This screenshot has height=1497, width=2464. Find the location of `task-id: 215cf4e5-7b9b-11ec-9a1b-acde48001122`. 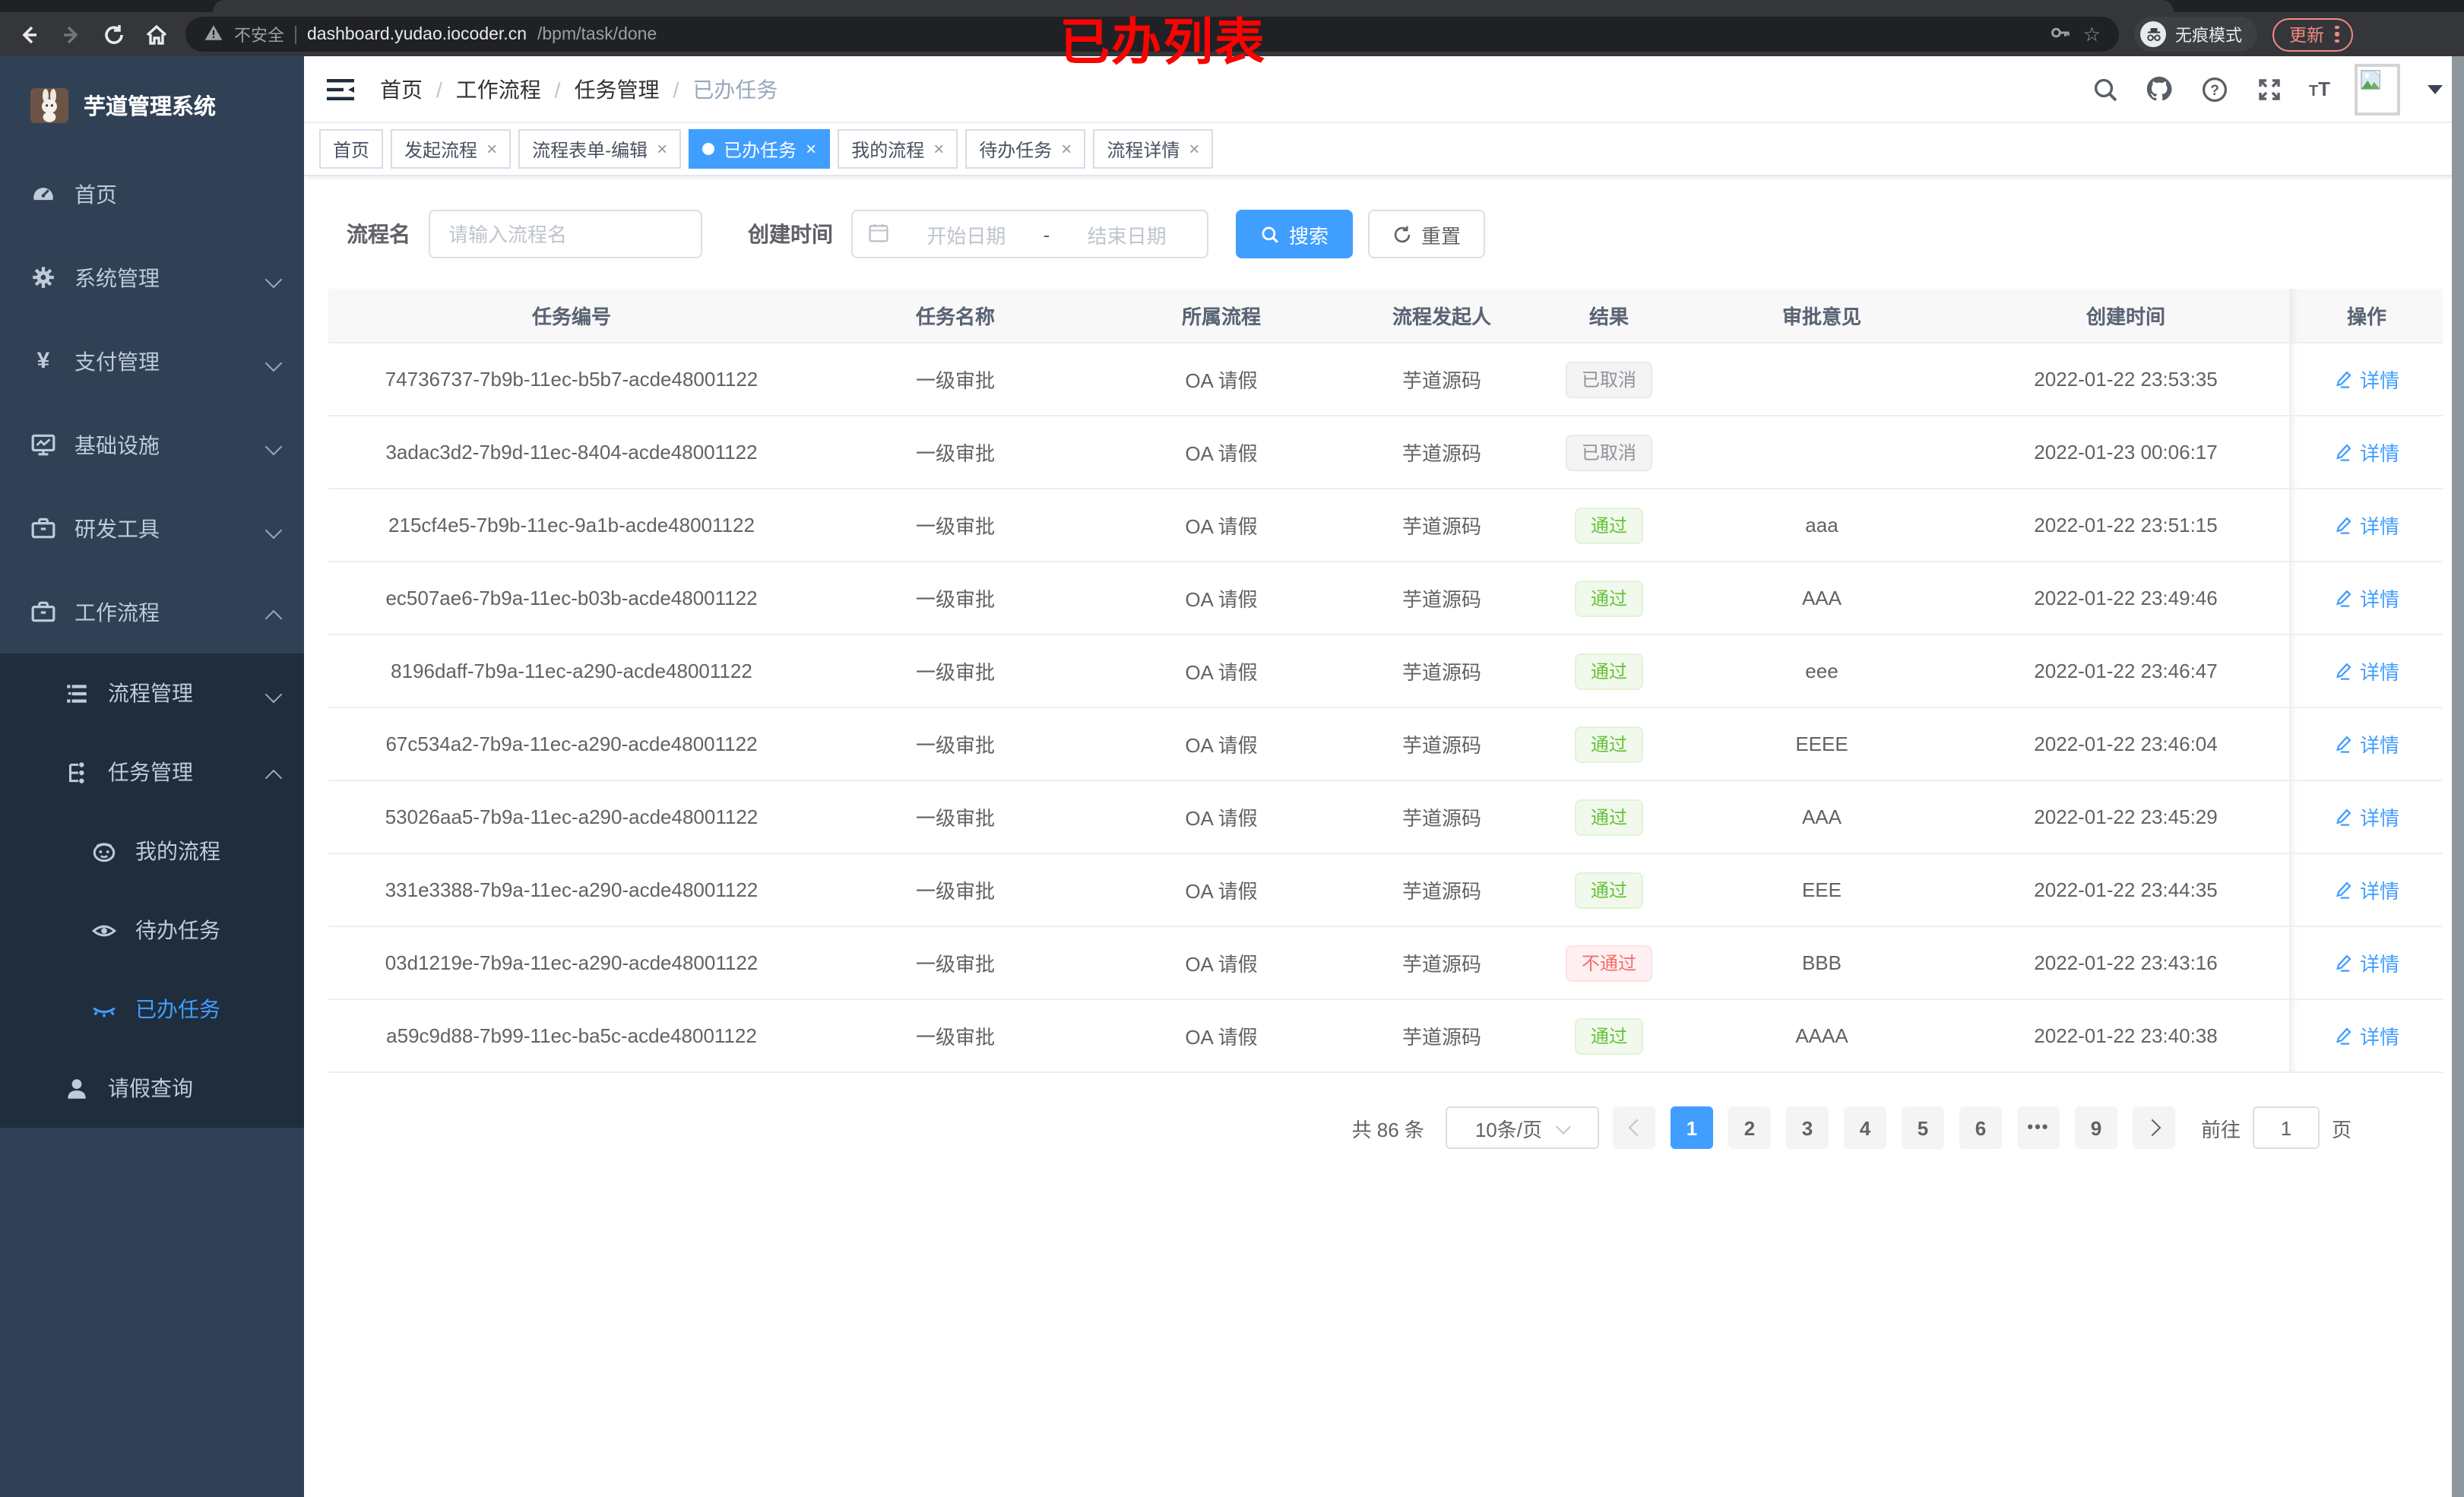

task-id: 215cf4e5-7b9b-11ec-9a1b-acde48001122 is located at coordinates (571, 525).